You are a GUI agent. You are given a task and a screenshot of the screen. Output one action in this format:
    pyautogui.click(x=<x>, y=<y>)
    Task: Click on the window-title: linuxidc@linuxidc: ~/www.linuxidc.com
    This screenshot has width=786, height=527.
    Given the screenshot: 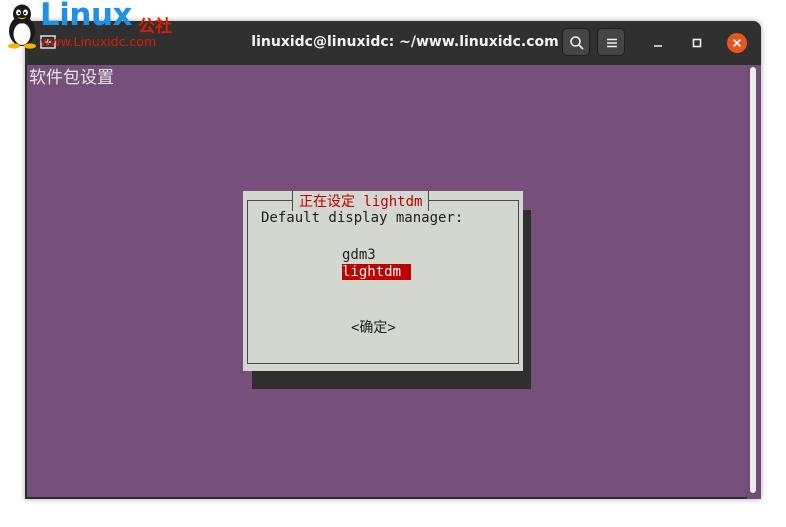 What is the action you would take?
    pyautogui.click(x=405, y=42)
    